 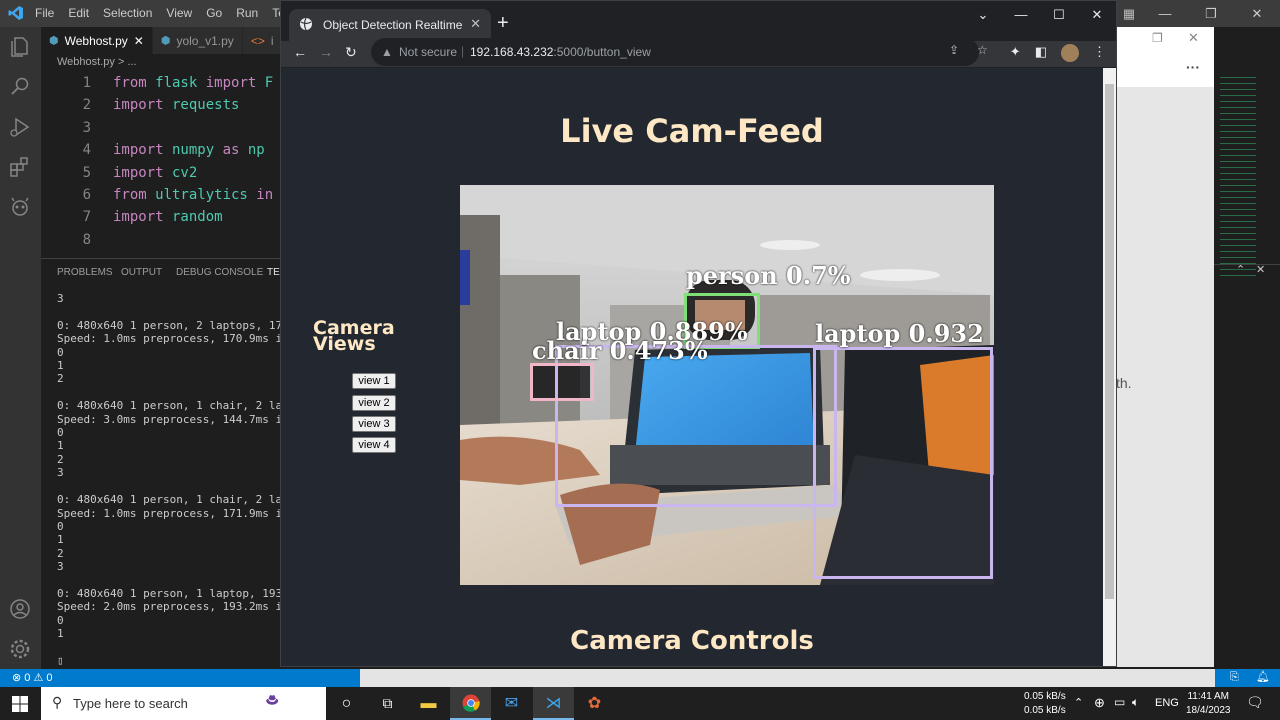 I want to click on tab-problems: PROBLEMS, so click(x=85, y=272).